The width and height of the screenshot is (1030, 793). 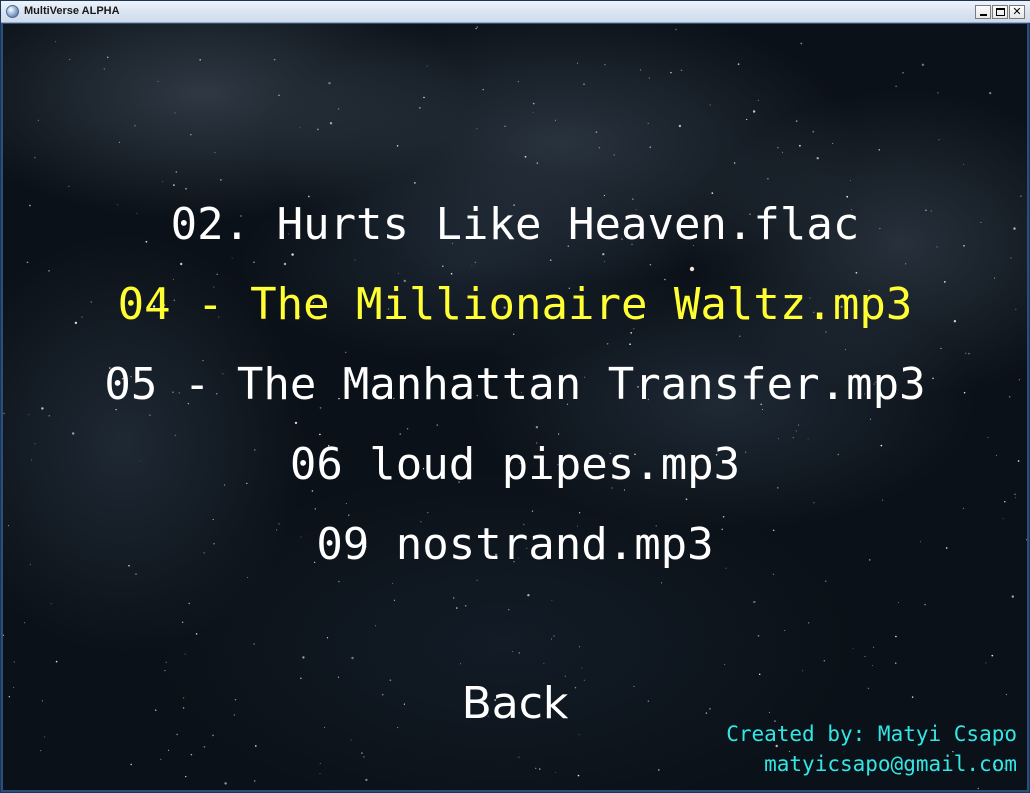 I want to click on close-button: ✕, so click(x=1017, y=12).